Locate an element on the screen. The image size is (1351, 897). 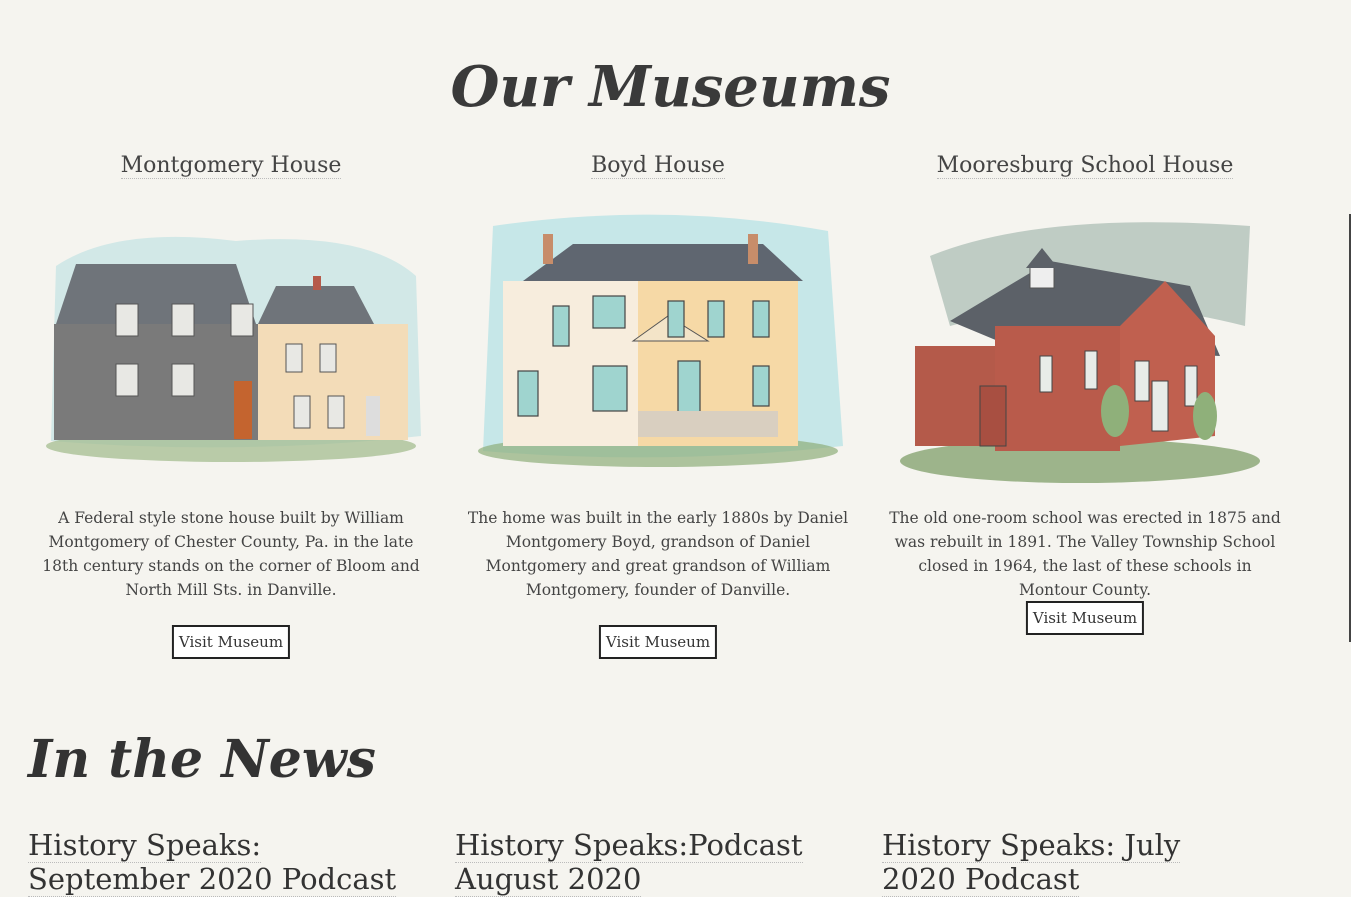
museum-title: Boyd House is located at coordinates (658, 166).